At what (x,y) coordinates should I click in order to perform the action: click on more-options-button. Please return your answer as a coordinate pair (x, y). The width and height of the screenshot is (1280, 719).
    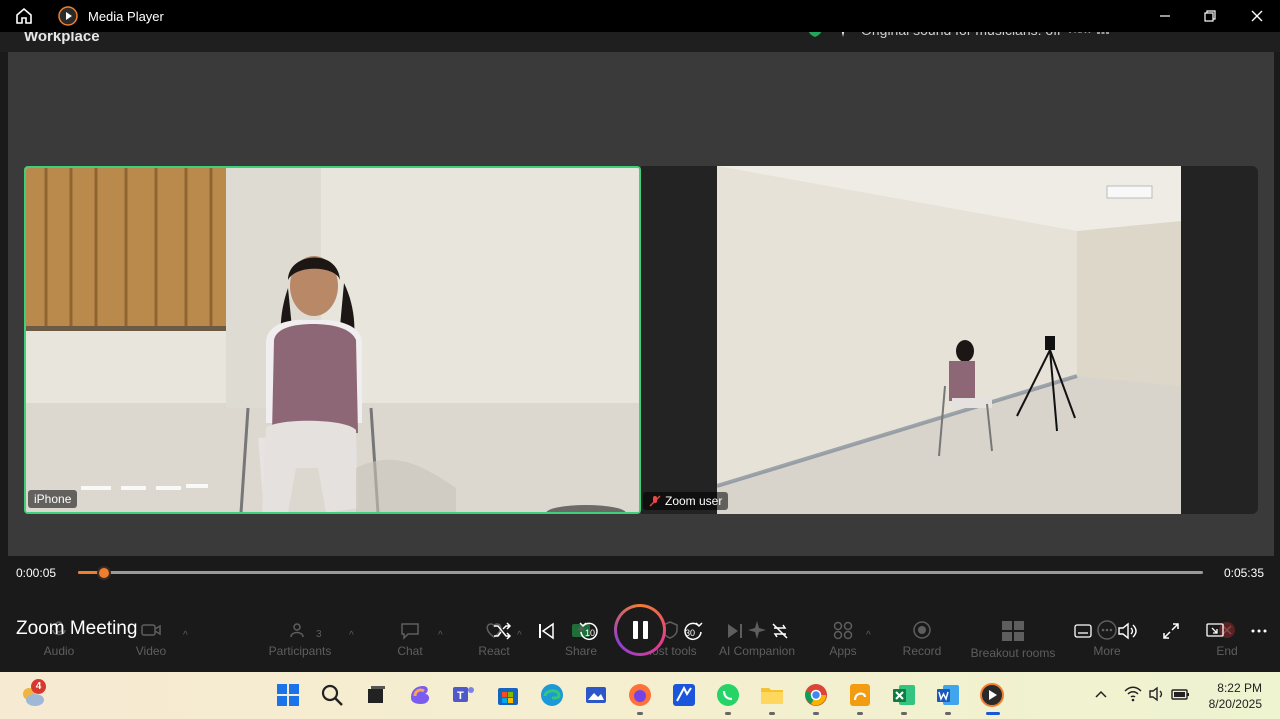
    Looking at the image, I should click on (1259, 631).